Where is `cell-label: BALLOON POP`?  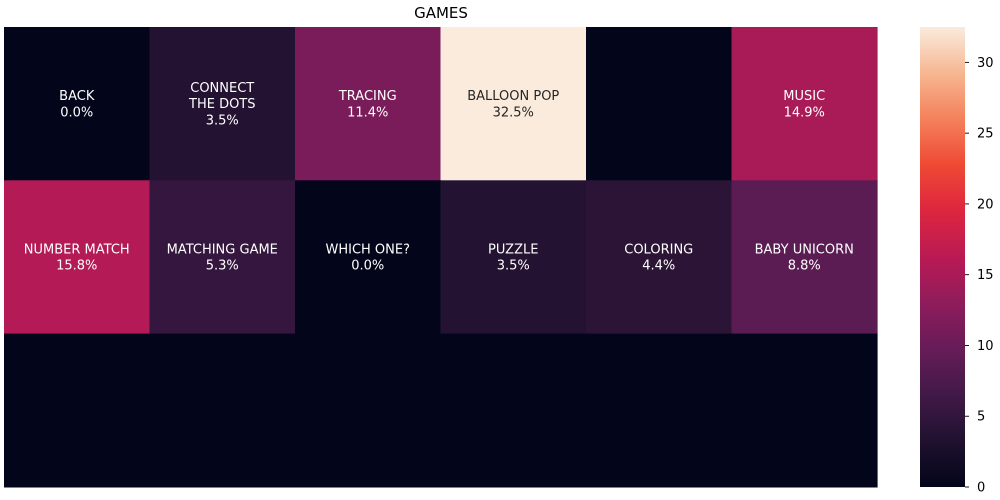 cell-label: BALLOON POP is located at coordinates (513, 96).